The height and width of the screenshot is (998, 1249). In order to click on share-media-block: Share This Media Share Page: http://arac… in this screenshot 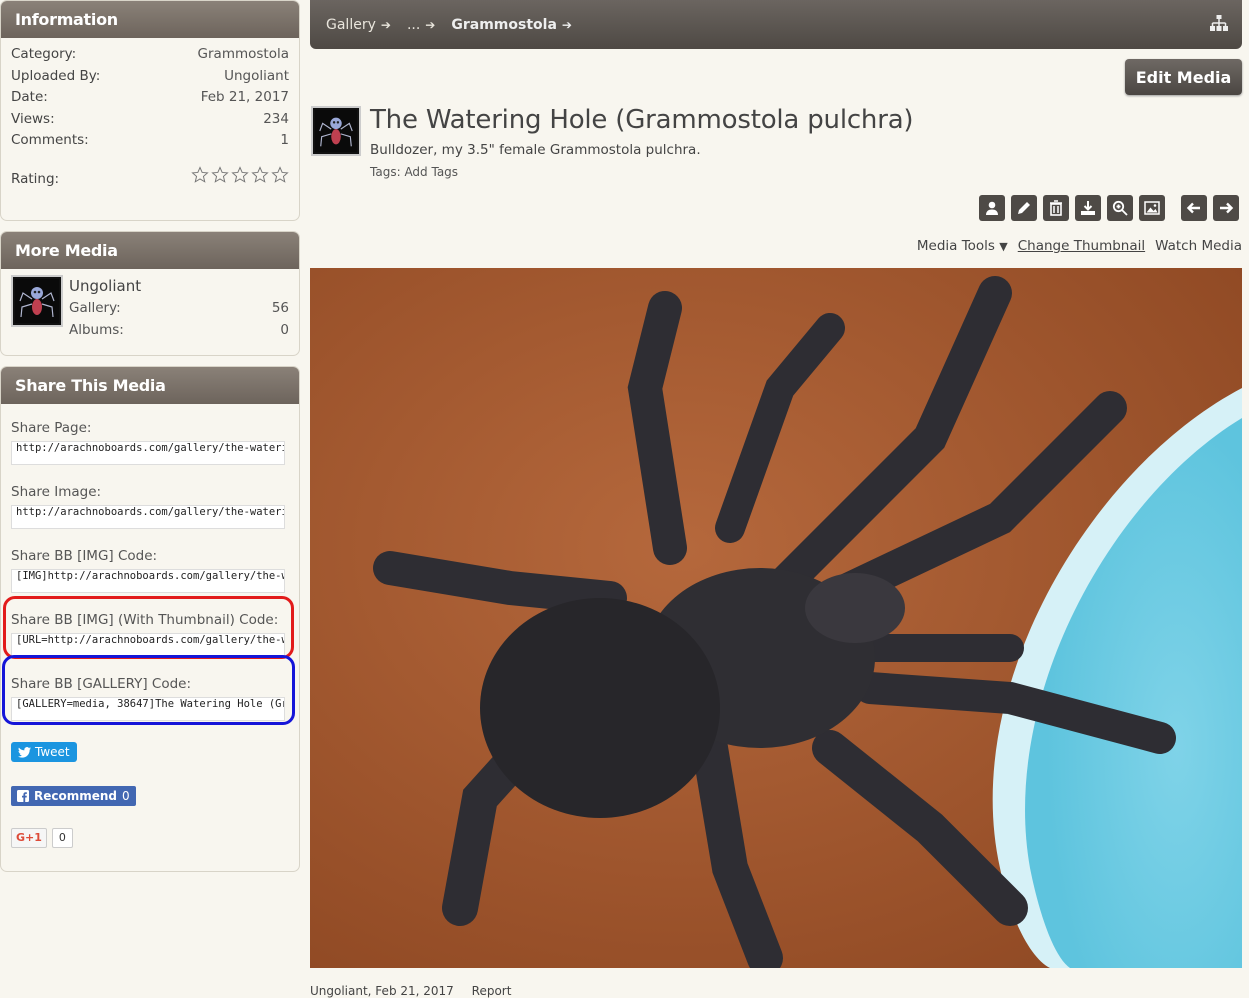, I will do `click(150, 619)`.